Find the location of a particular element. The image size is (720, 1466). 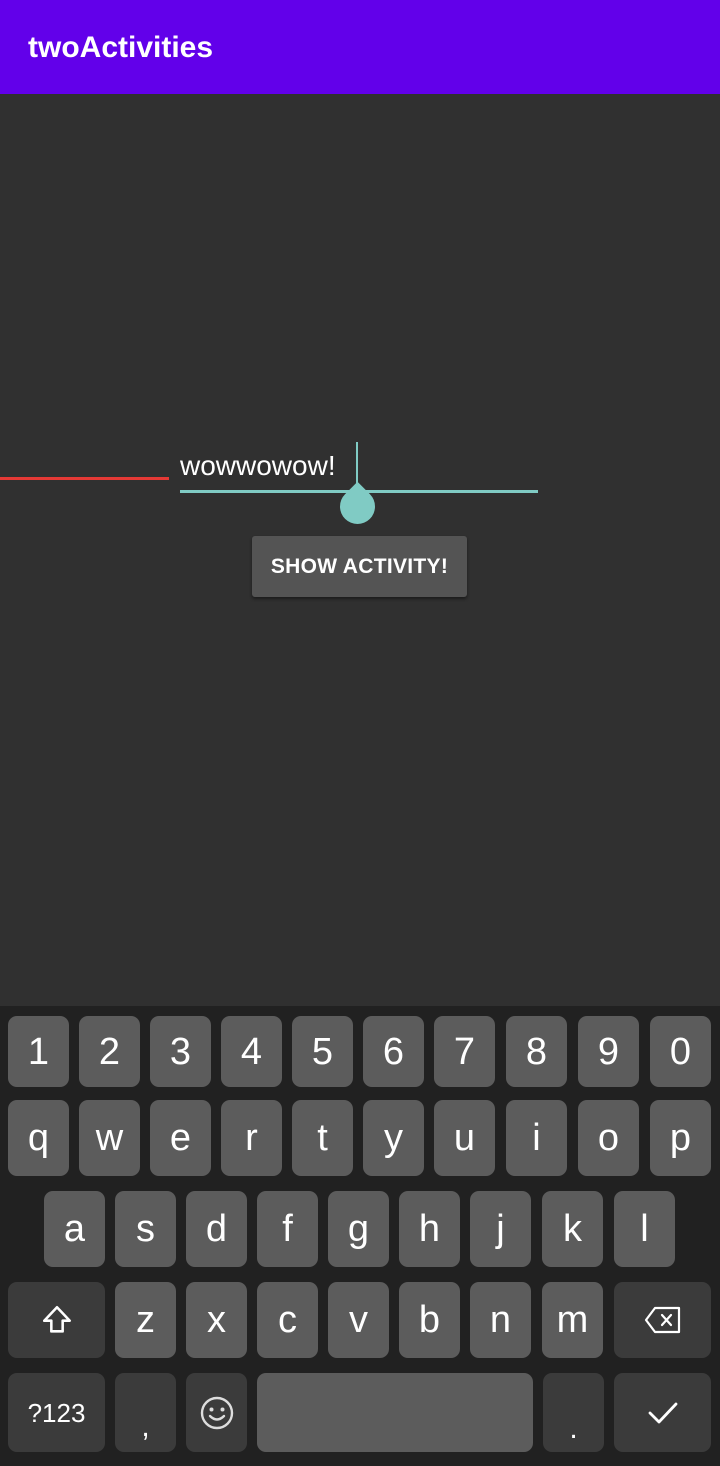

key-p: p is located at coordinates (680, 1138).